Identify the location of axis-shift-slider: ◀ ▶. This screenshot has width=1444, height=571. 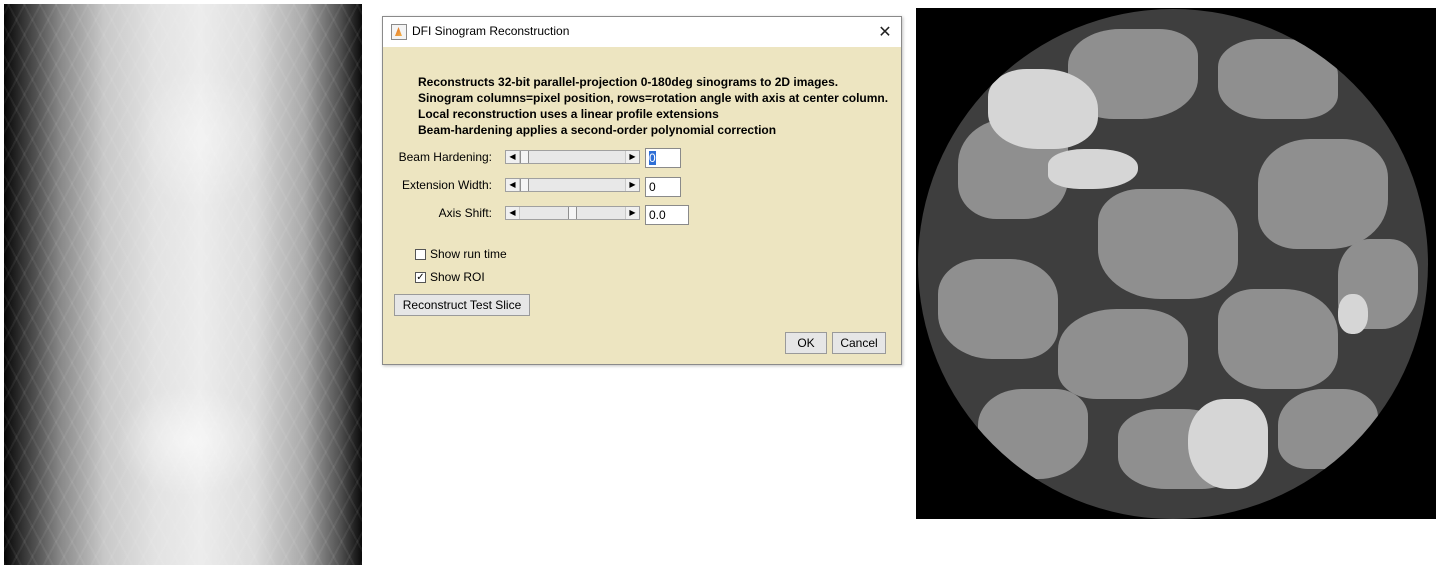
(572, 213).